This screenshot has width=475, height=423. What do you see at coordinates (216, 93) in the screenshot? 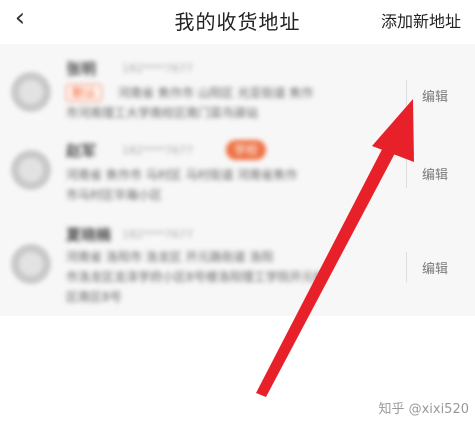
I see `address-line: 河南省 焦作市 山阳区 光亚街道 焦作` at bounding box center [216, 93].